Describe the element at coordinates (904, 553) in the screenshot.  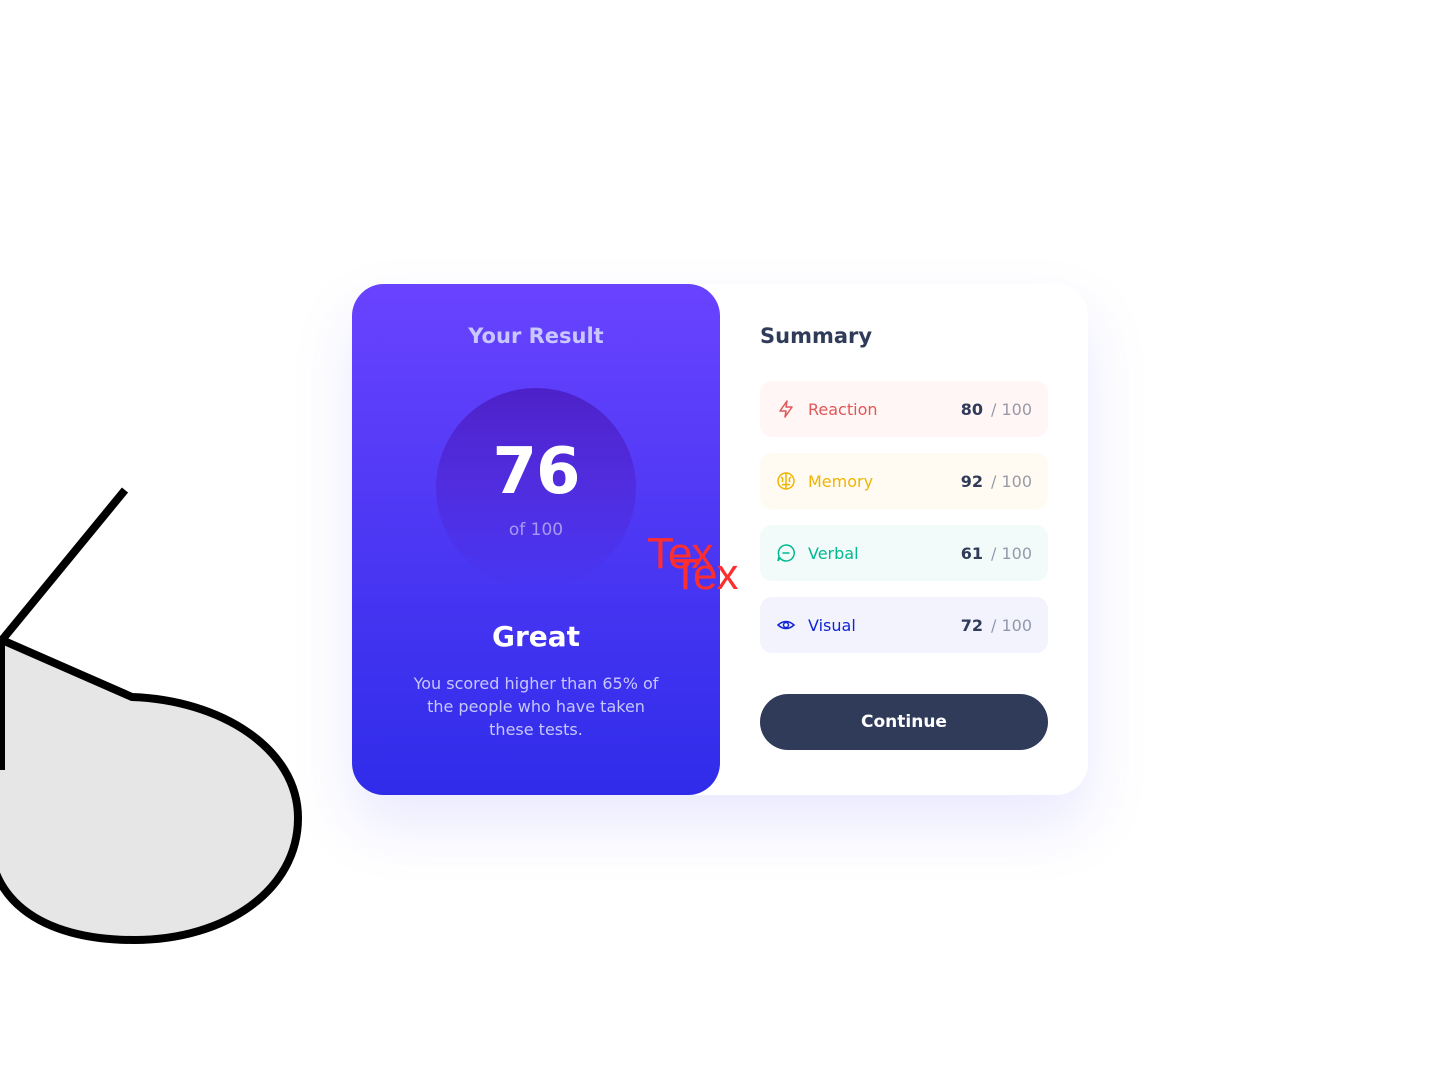
I see `summary-item-verbal: Verbal 61 / 100` at that location.